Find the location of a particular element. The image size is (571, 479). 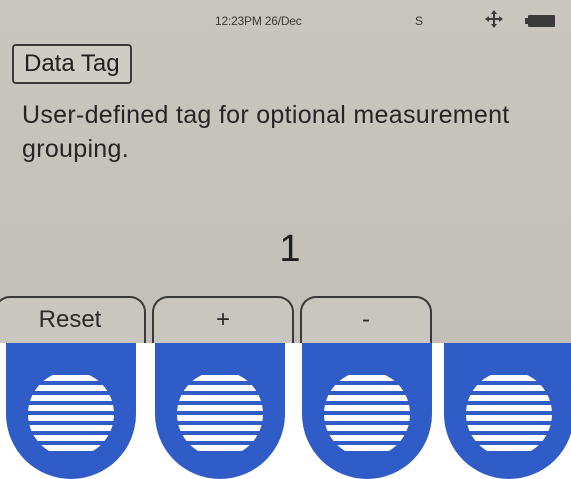

softkey-minus-label: - is located at coordinates (366, 319).